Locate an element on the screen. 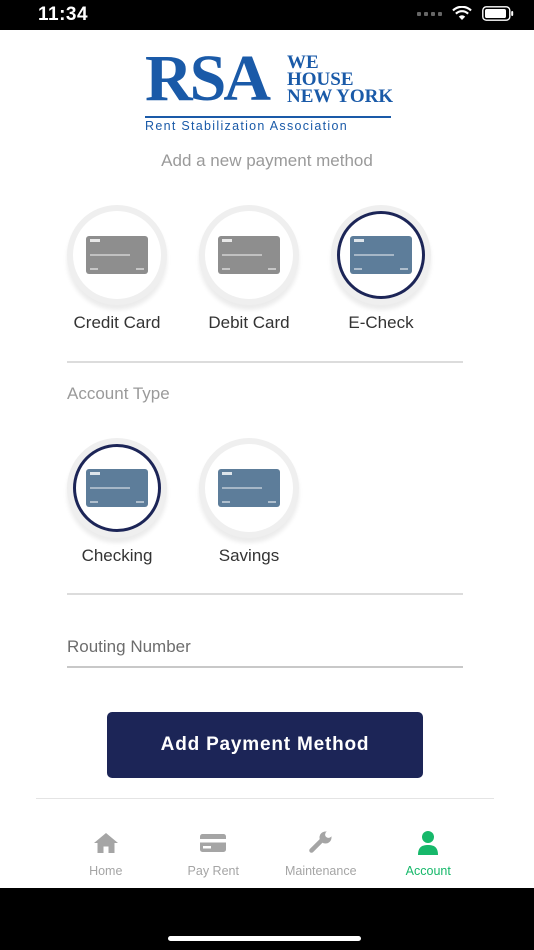 Image resolution: width=534 pixels, height=950 pixels. add-payment-method-button: Add Payment Method is located at coordinates (265, 745).